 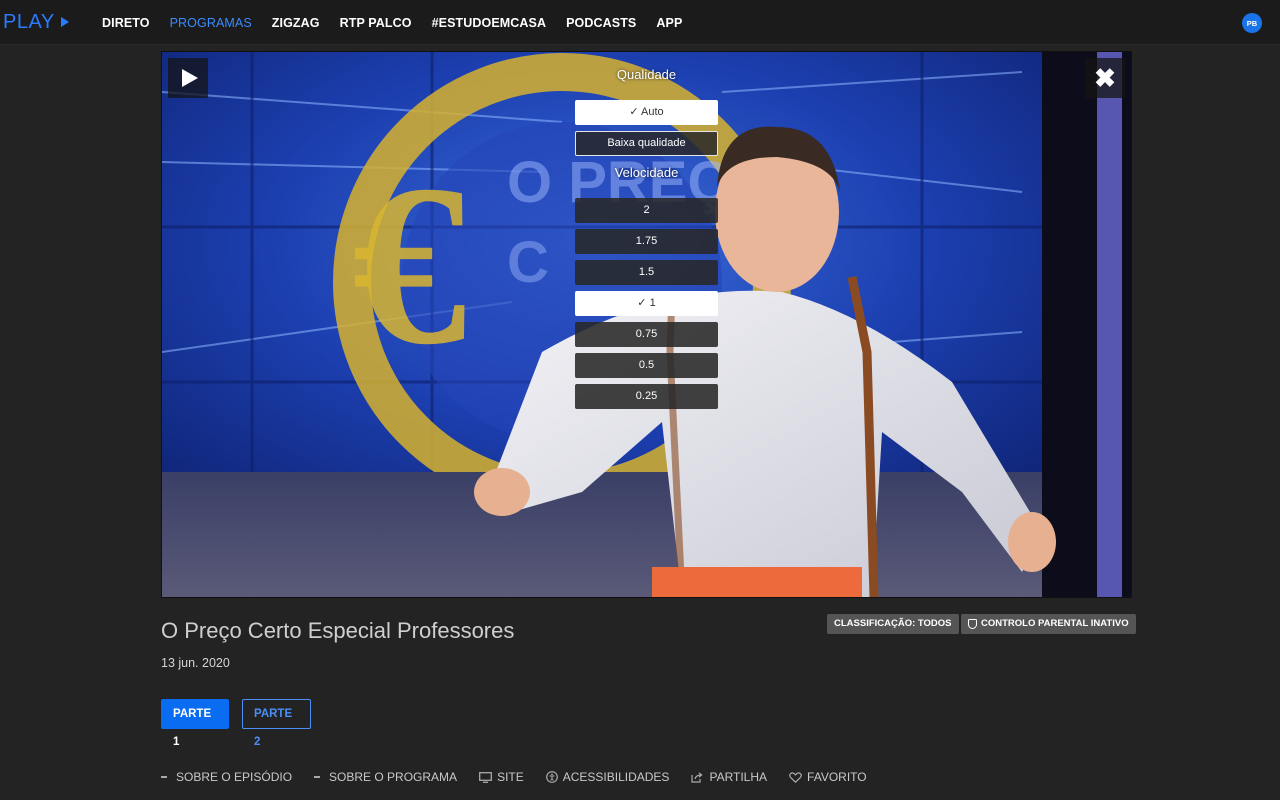 I want to click on part-2-button: PARTE 2, so click(x=276, y=723).